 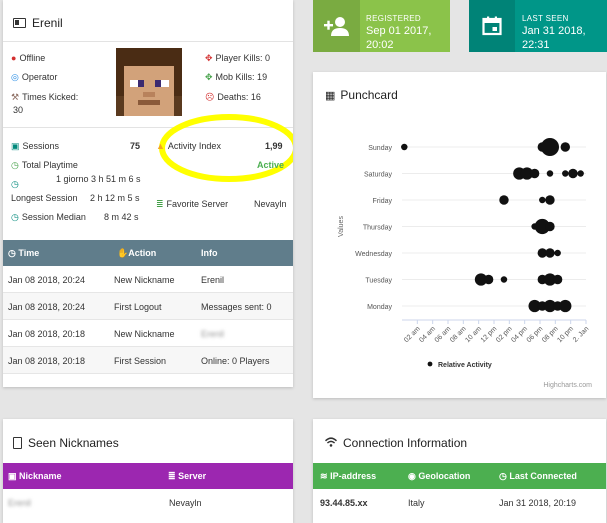 I want to click on player-kills: ✥ Player Kills: 0, so click(x=238, y=58).